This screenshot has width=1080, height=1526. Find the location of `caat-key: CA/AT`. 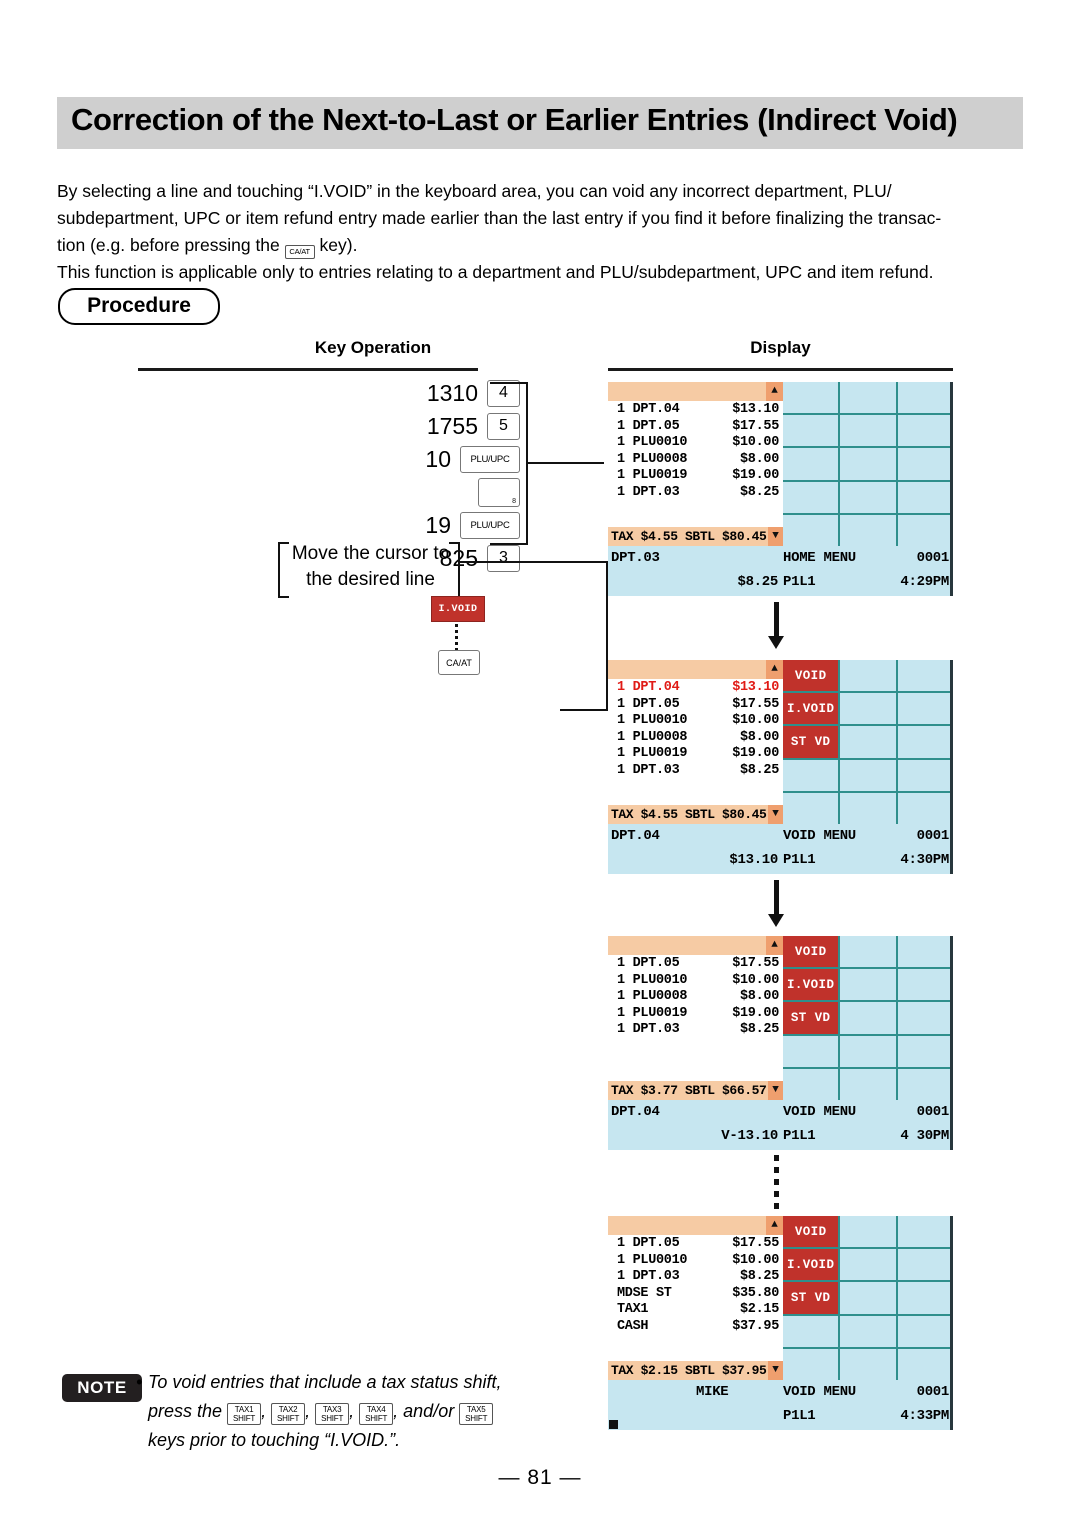

caat-key: CA/AT is located at coordinates (459, 662).